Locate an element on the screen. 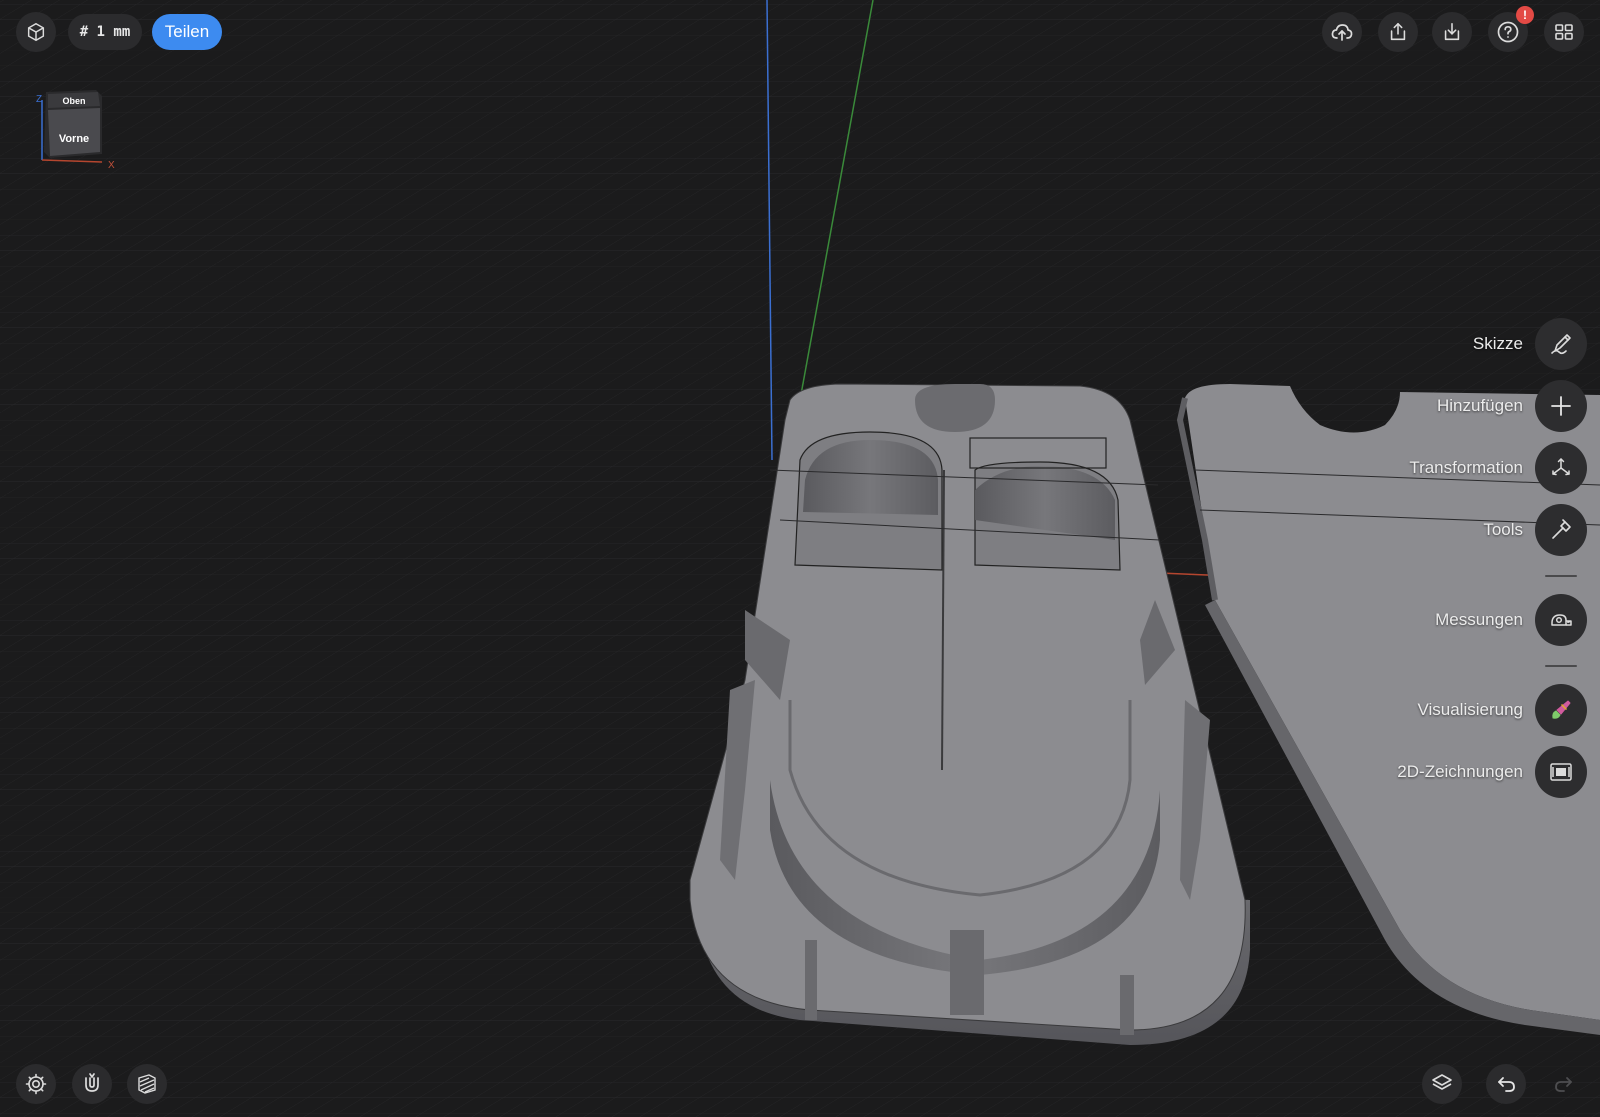  gear-icon is located at coordinates (36, 1084).